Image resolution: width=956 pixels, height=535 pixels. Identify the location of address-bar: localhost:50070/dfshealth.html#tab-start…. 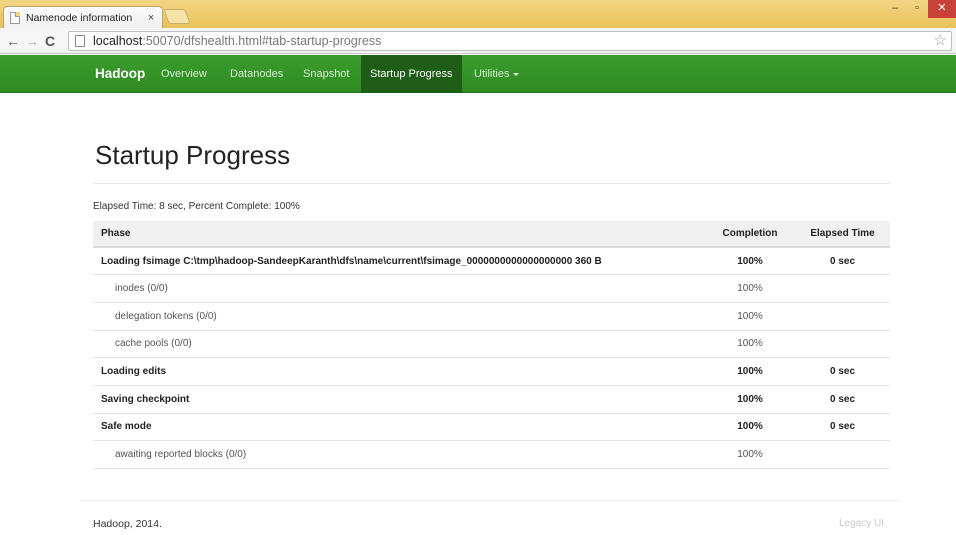
(510, 41).